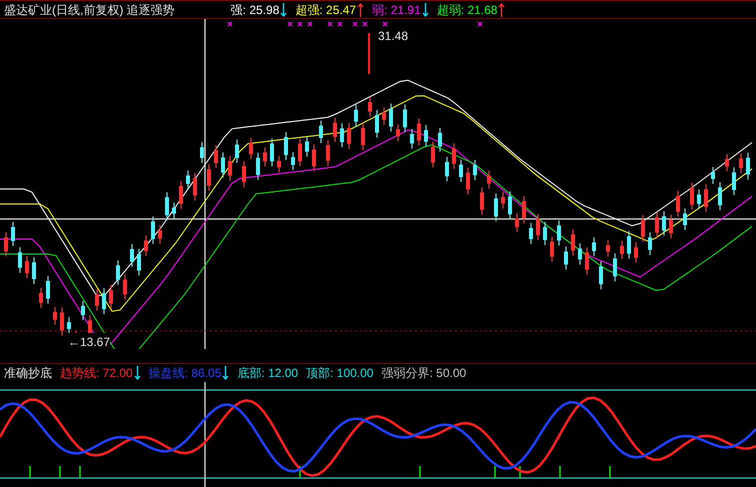  What do you see at coordinates (89, 342) in the screenshot?
I see `low-price-label: ←13.67` at bounding box center [89, 342].